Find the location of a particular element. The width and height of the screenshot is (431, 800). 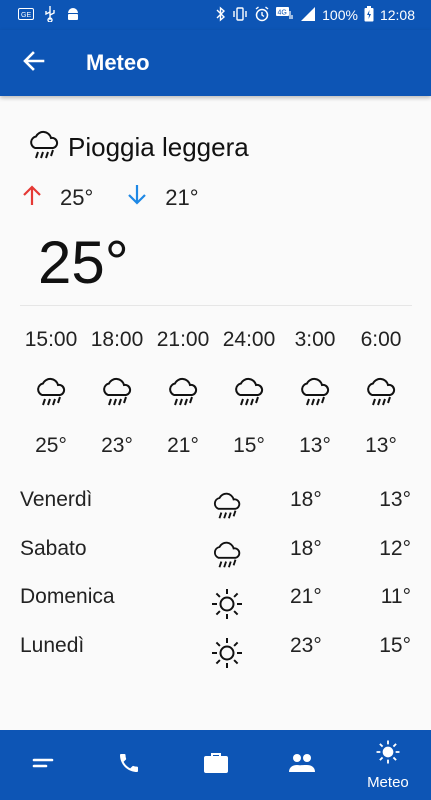

nav-menu is located at coordinates (43, 765).